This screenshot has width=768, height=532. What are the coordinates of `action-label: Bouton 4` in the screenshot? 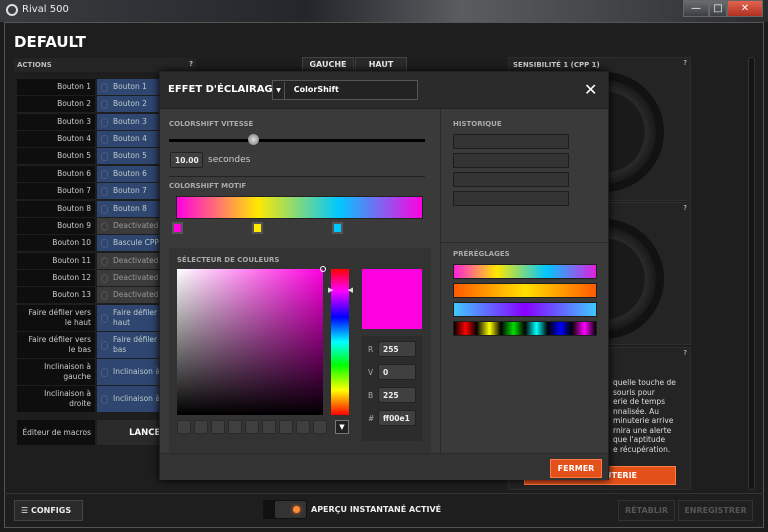 It's located at (56, 139).